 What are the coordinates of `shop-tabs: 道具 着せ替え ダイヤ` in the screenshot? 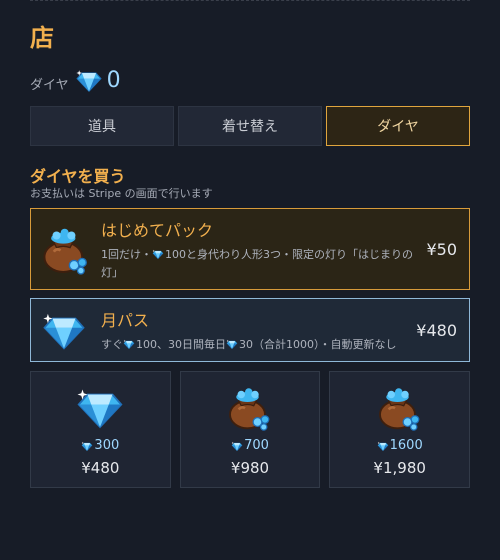 It's located at (250, 126).